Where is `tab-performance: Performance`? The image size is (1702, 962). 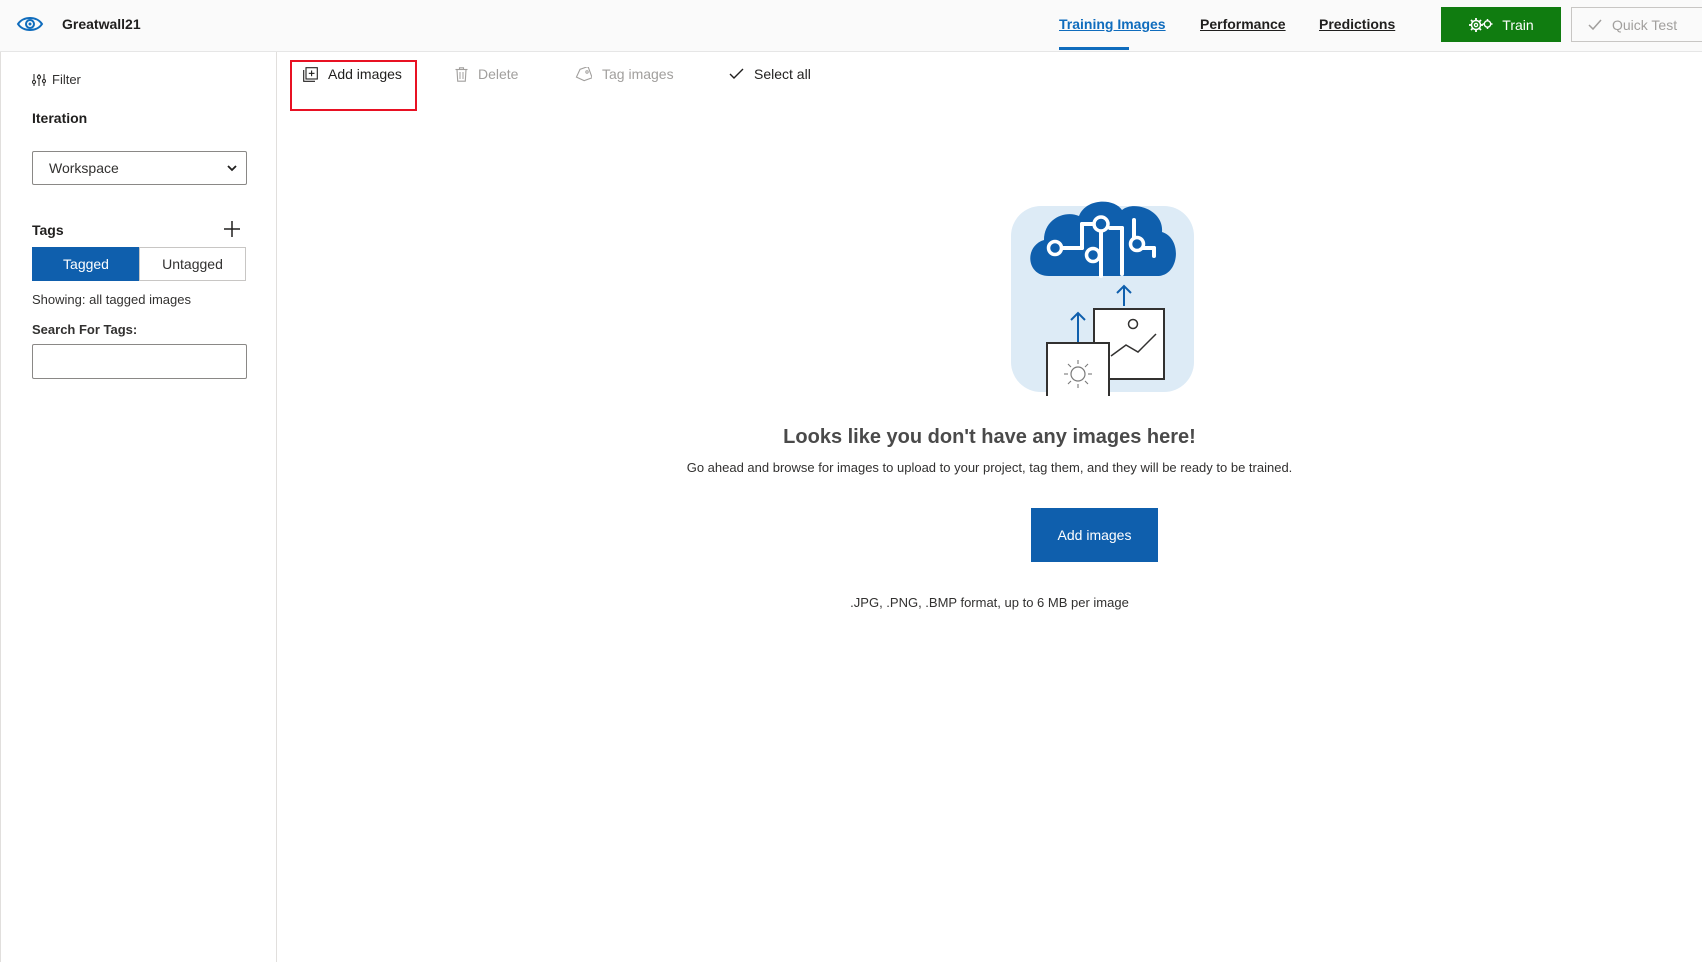
tab-performance: Performance is located at coordinates (1243, 24).